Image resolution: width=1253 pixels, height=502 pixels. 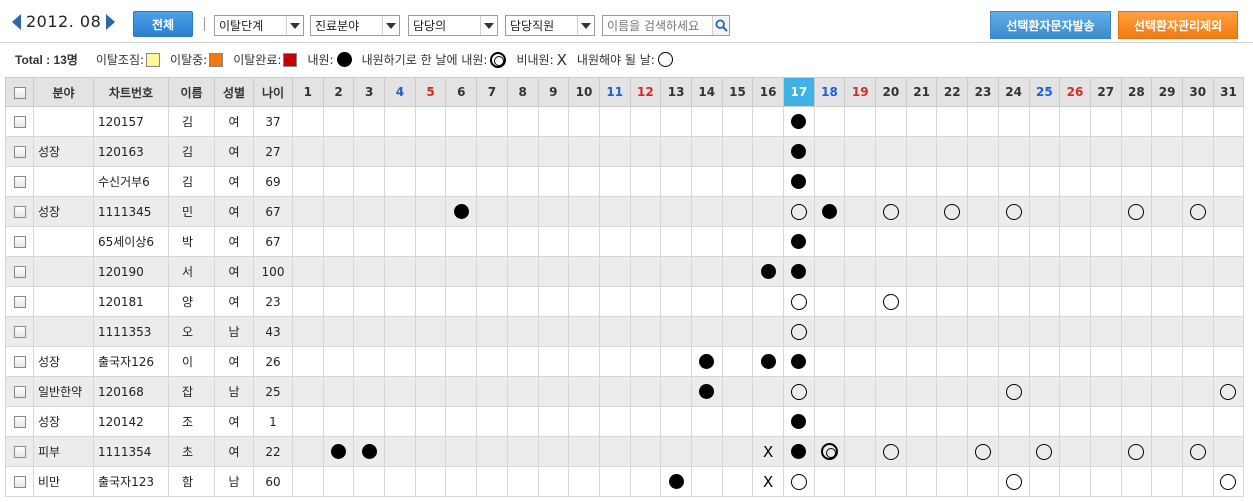 What do you see at coordinates (131, 271) in the screenshot?
I see `chart-number-cell: 120190` at bounding box center [131, 271].